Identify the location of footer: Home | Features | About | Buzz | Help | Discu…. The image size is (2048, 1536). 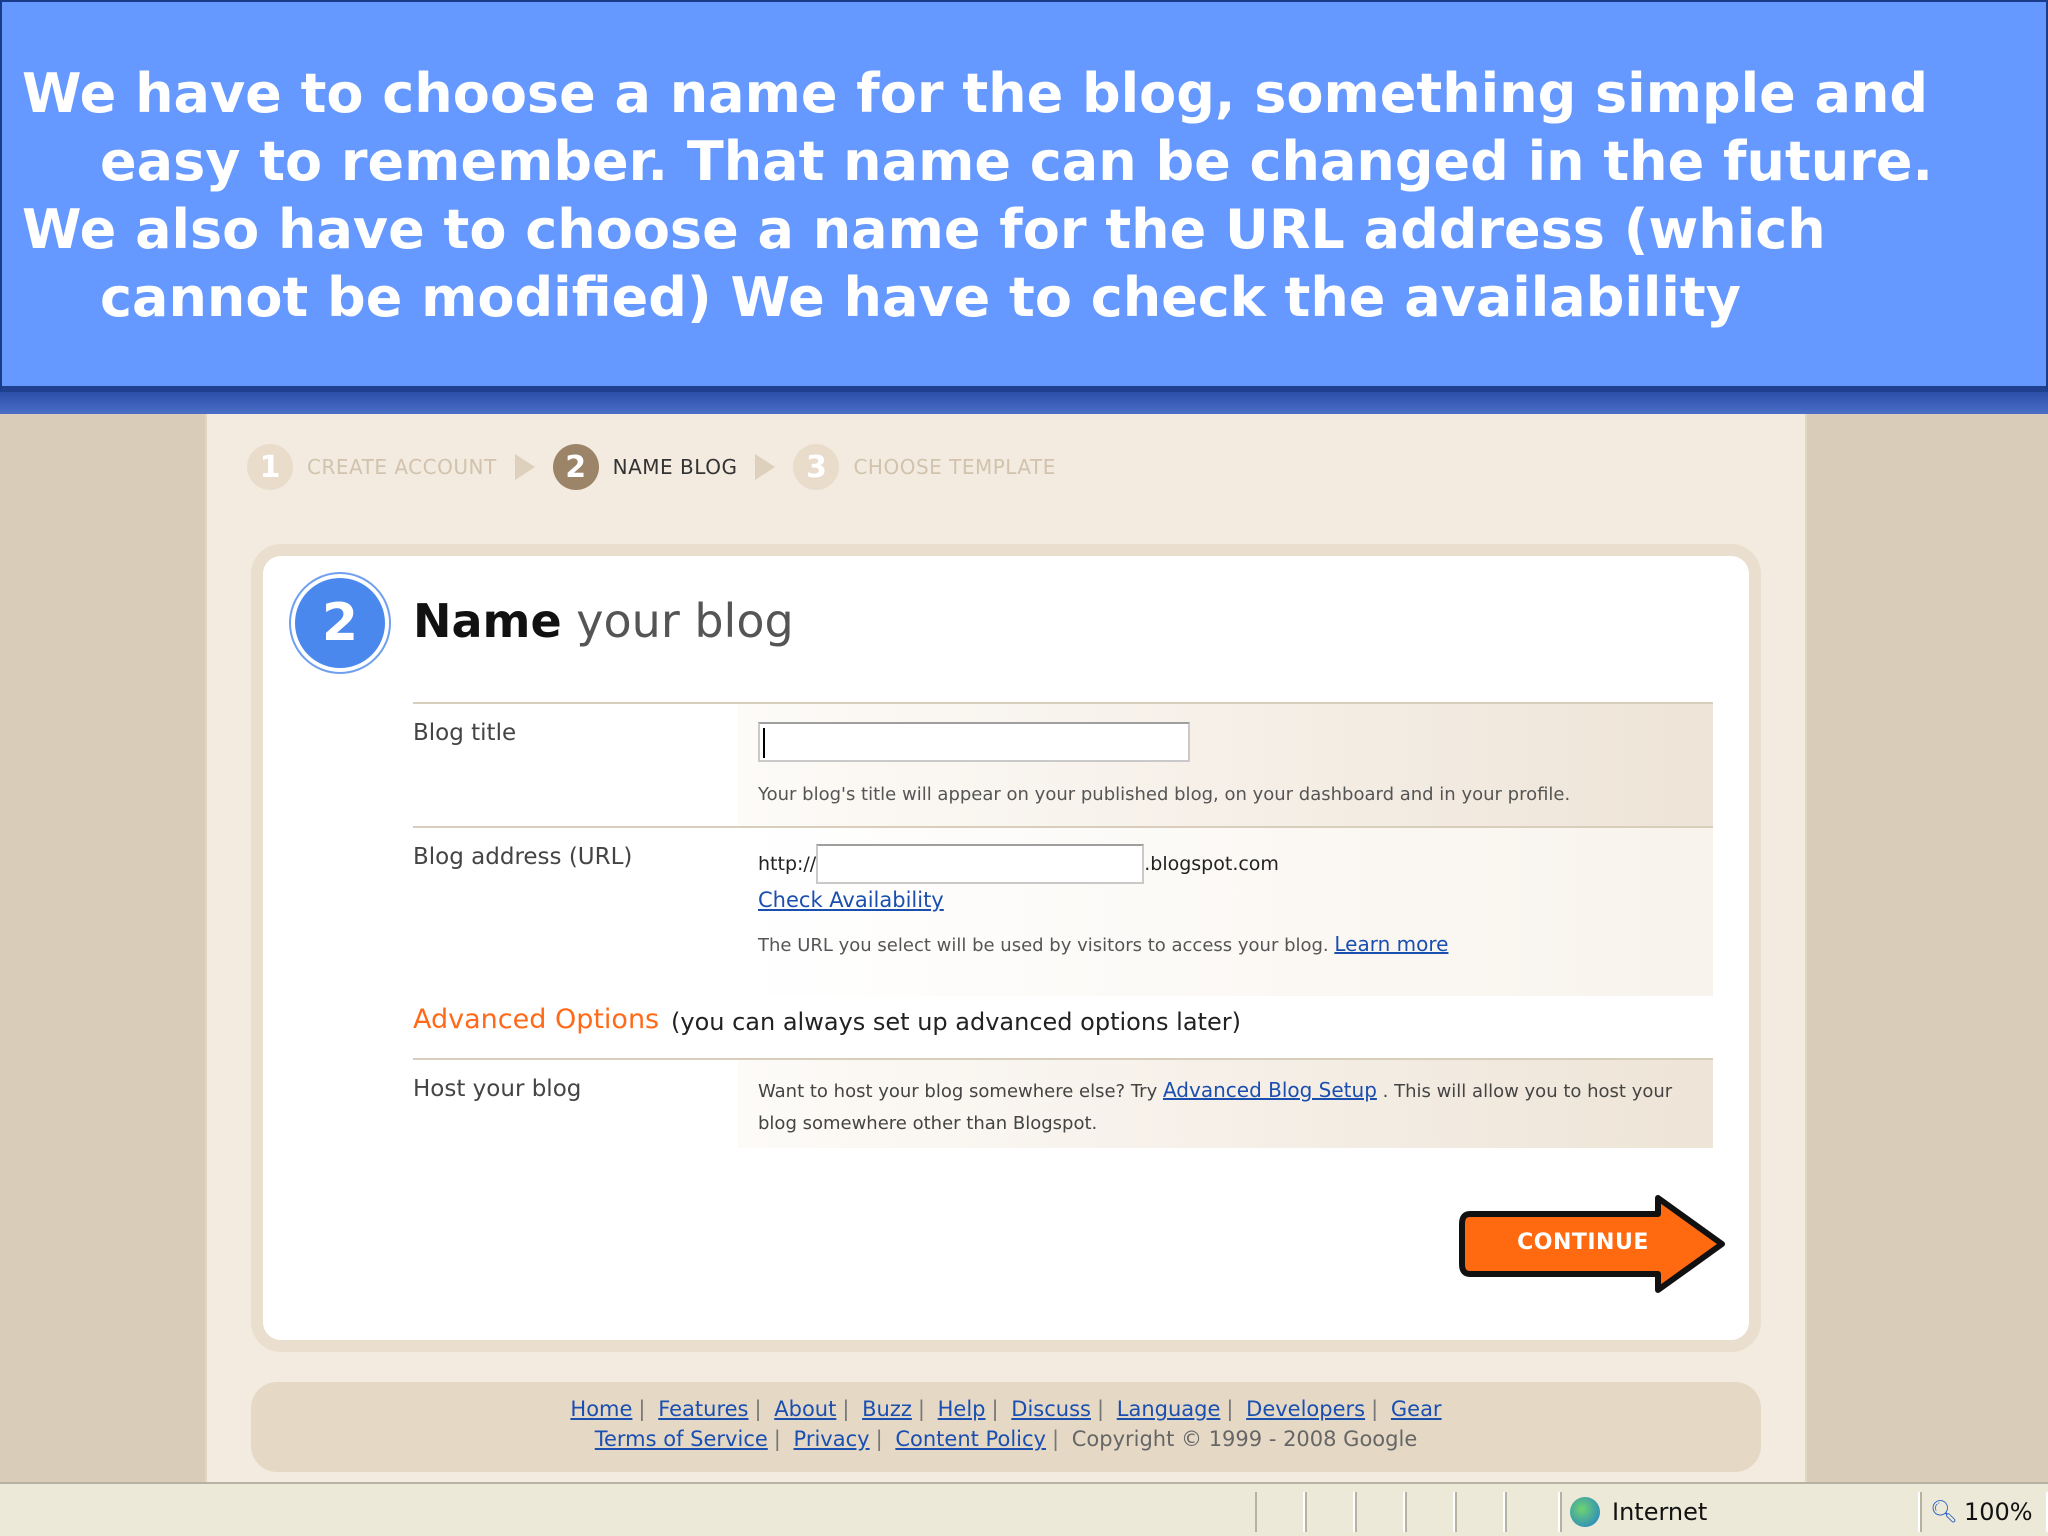
(1006, 1427).